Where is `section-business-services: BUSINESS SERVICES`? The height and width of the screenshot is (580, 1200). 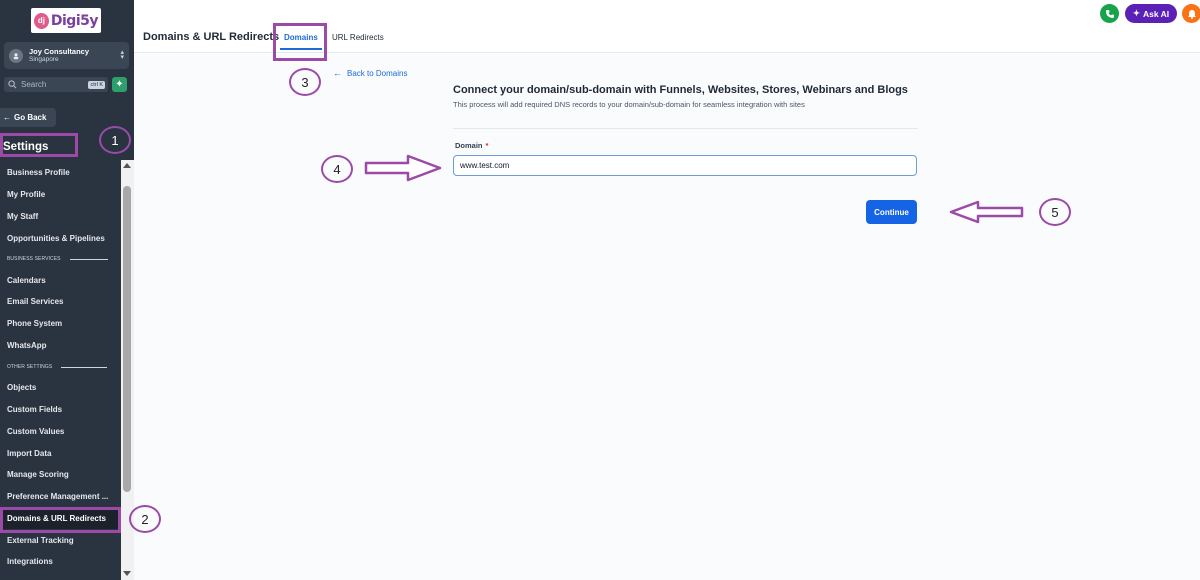 section-business-services: BUSINESS SERVICES is located at coordinates (57, 259).